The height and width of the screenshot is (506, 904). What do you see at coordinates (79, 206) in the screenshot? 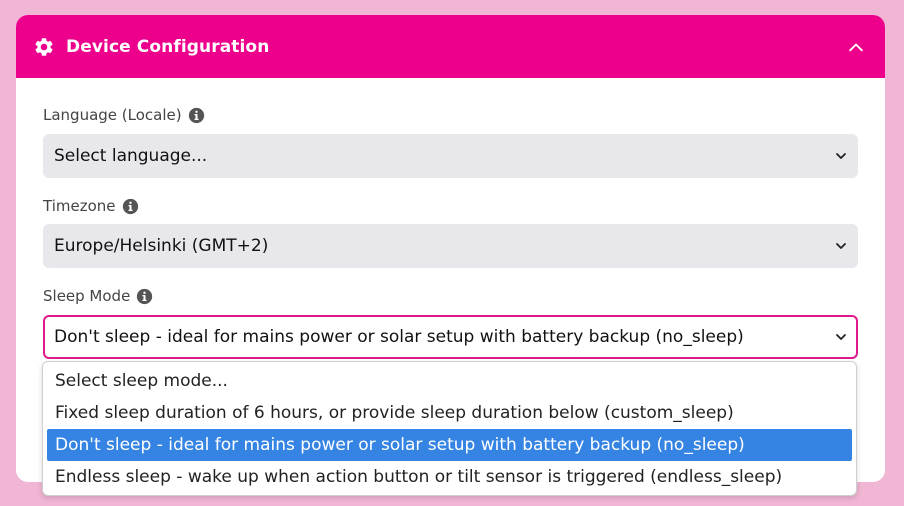
I see `timezone-label: Timezone` at bounding box center [79, 206].